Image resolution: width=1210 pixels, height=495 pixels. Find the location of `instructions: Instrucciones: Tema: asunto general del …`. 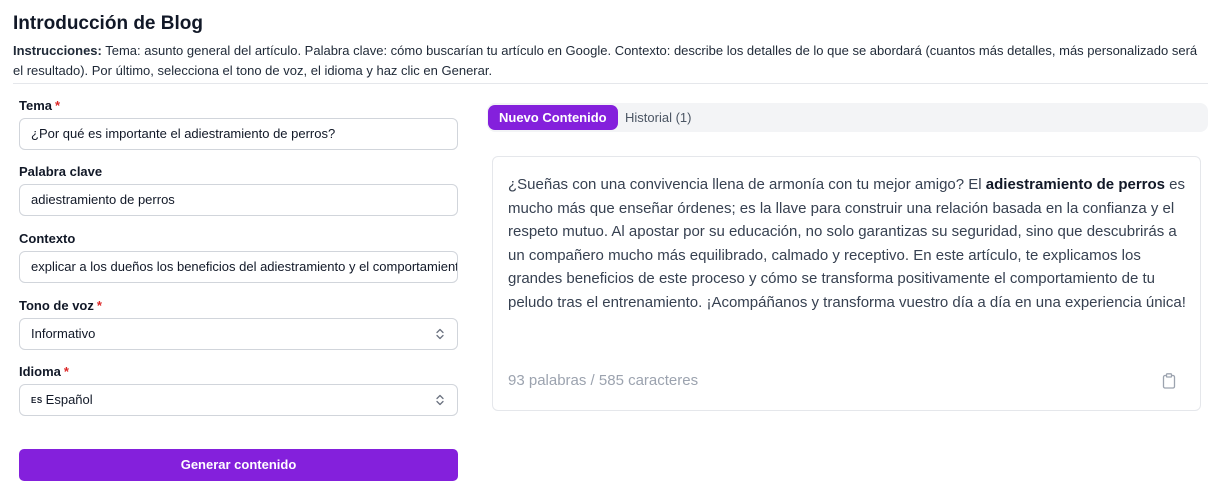

instructions: Instrucciones: Tema: asunto general del … is located at coordinates (605, 61).